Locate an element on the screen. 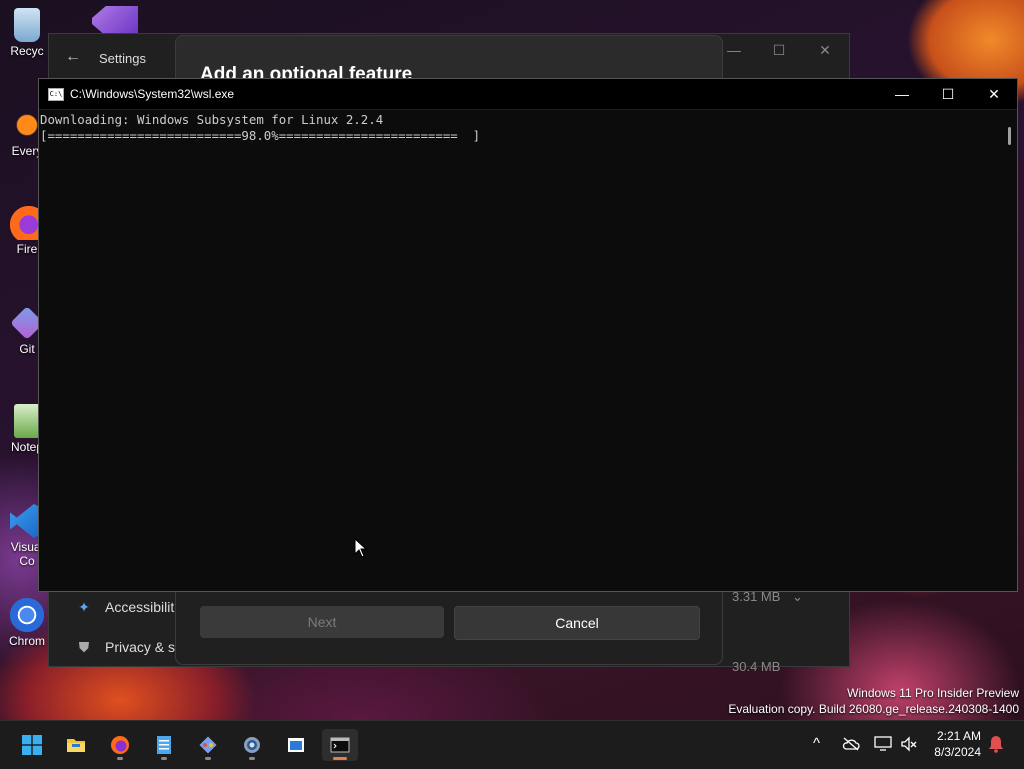  start-button is located at coordinates (32, 745).